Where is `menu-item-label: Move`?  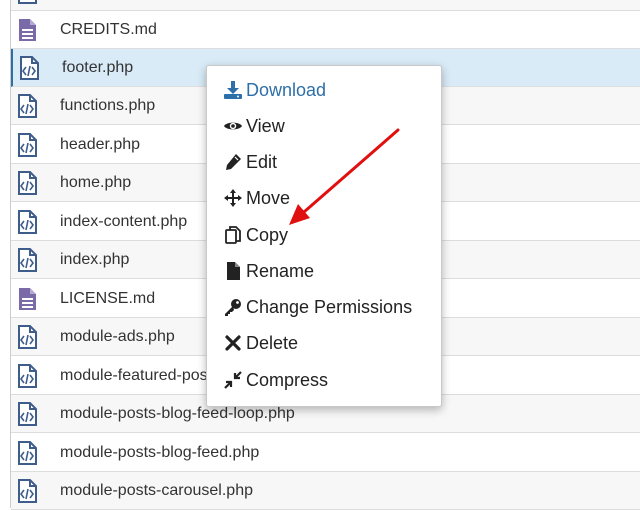 menu-item-label: Move is located at coordinates (268, 197).